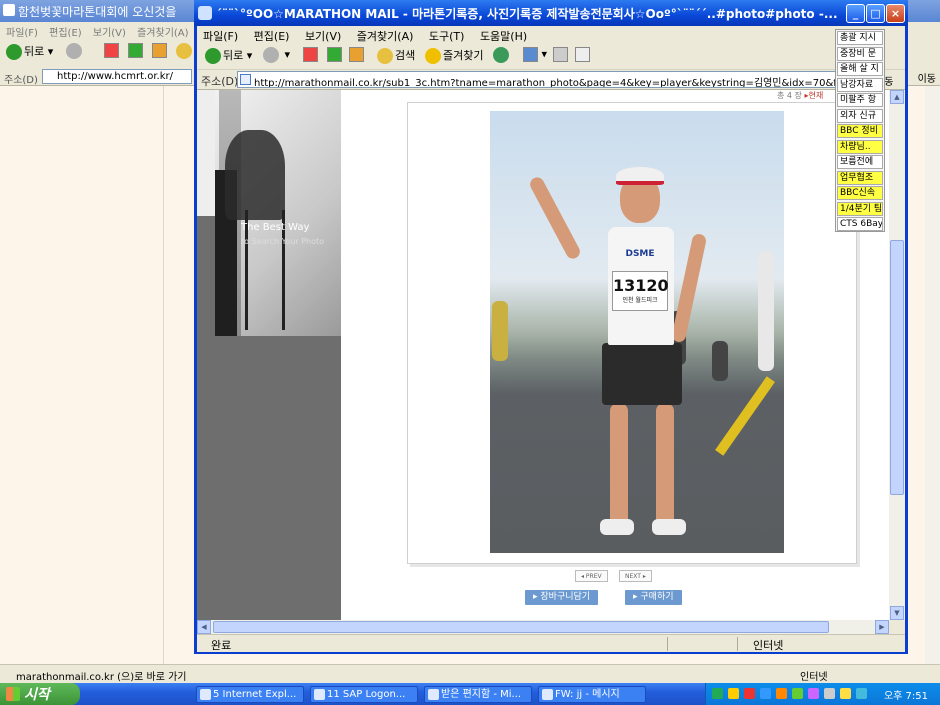 This screenshot has width=940, height=705. Describe the element at coordinates (860, 131) in the screenshot. I see `sticky-note-item: BBC 정비` at that location.